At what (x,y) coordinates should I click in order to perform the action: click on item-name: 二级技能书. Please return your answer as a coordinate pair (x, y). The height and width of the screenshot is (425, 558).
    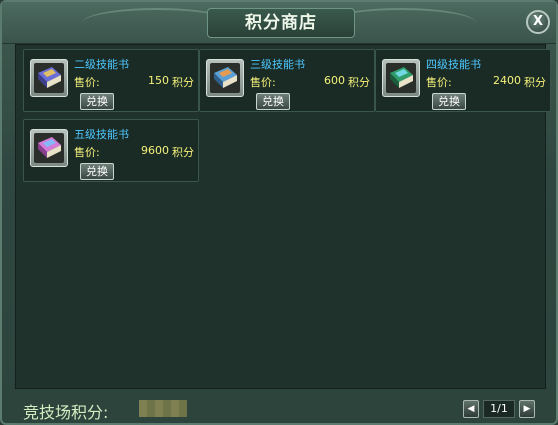
    Looking at the image, I should click on (101, 64).